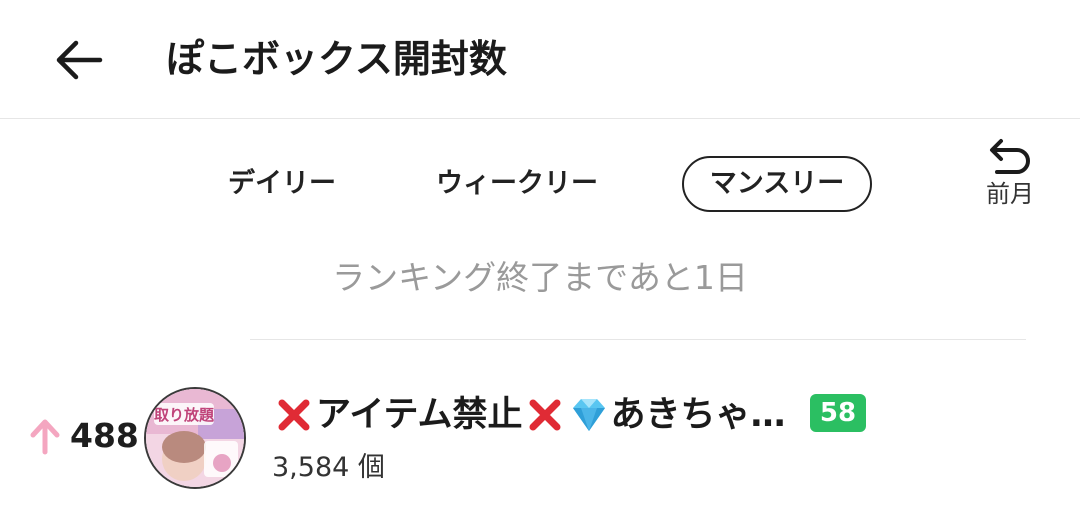 Image resolution: width=1080 pixels, height=520 pixels. What do you see at coordinates (517, 184) in the screenshot?
I see `tab-weekly: ウィークリー` at bounding box center [517, 184].